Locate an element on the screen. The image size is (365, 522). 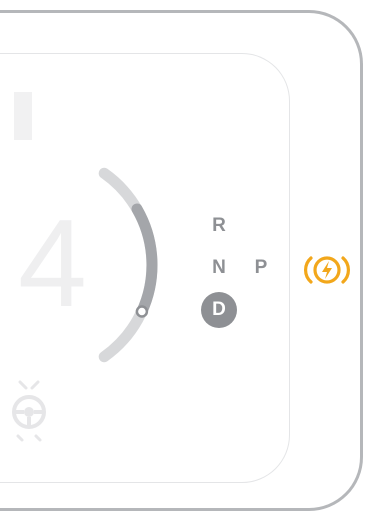
power-meter-fill is located at coordinates (144, 260).